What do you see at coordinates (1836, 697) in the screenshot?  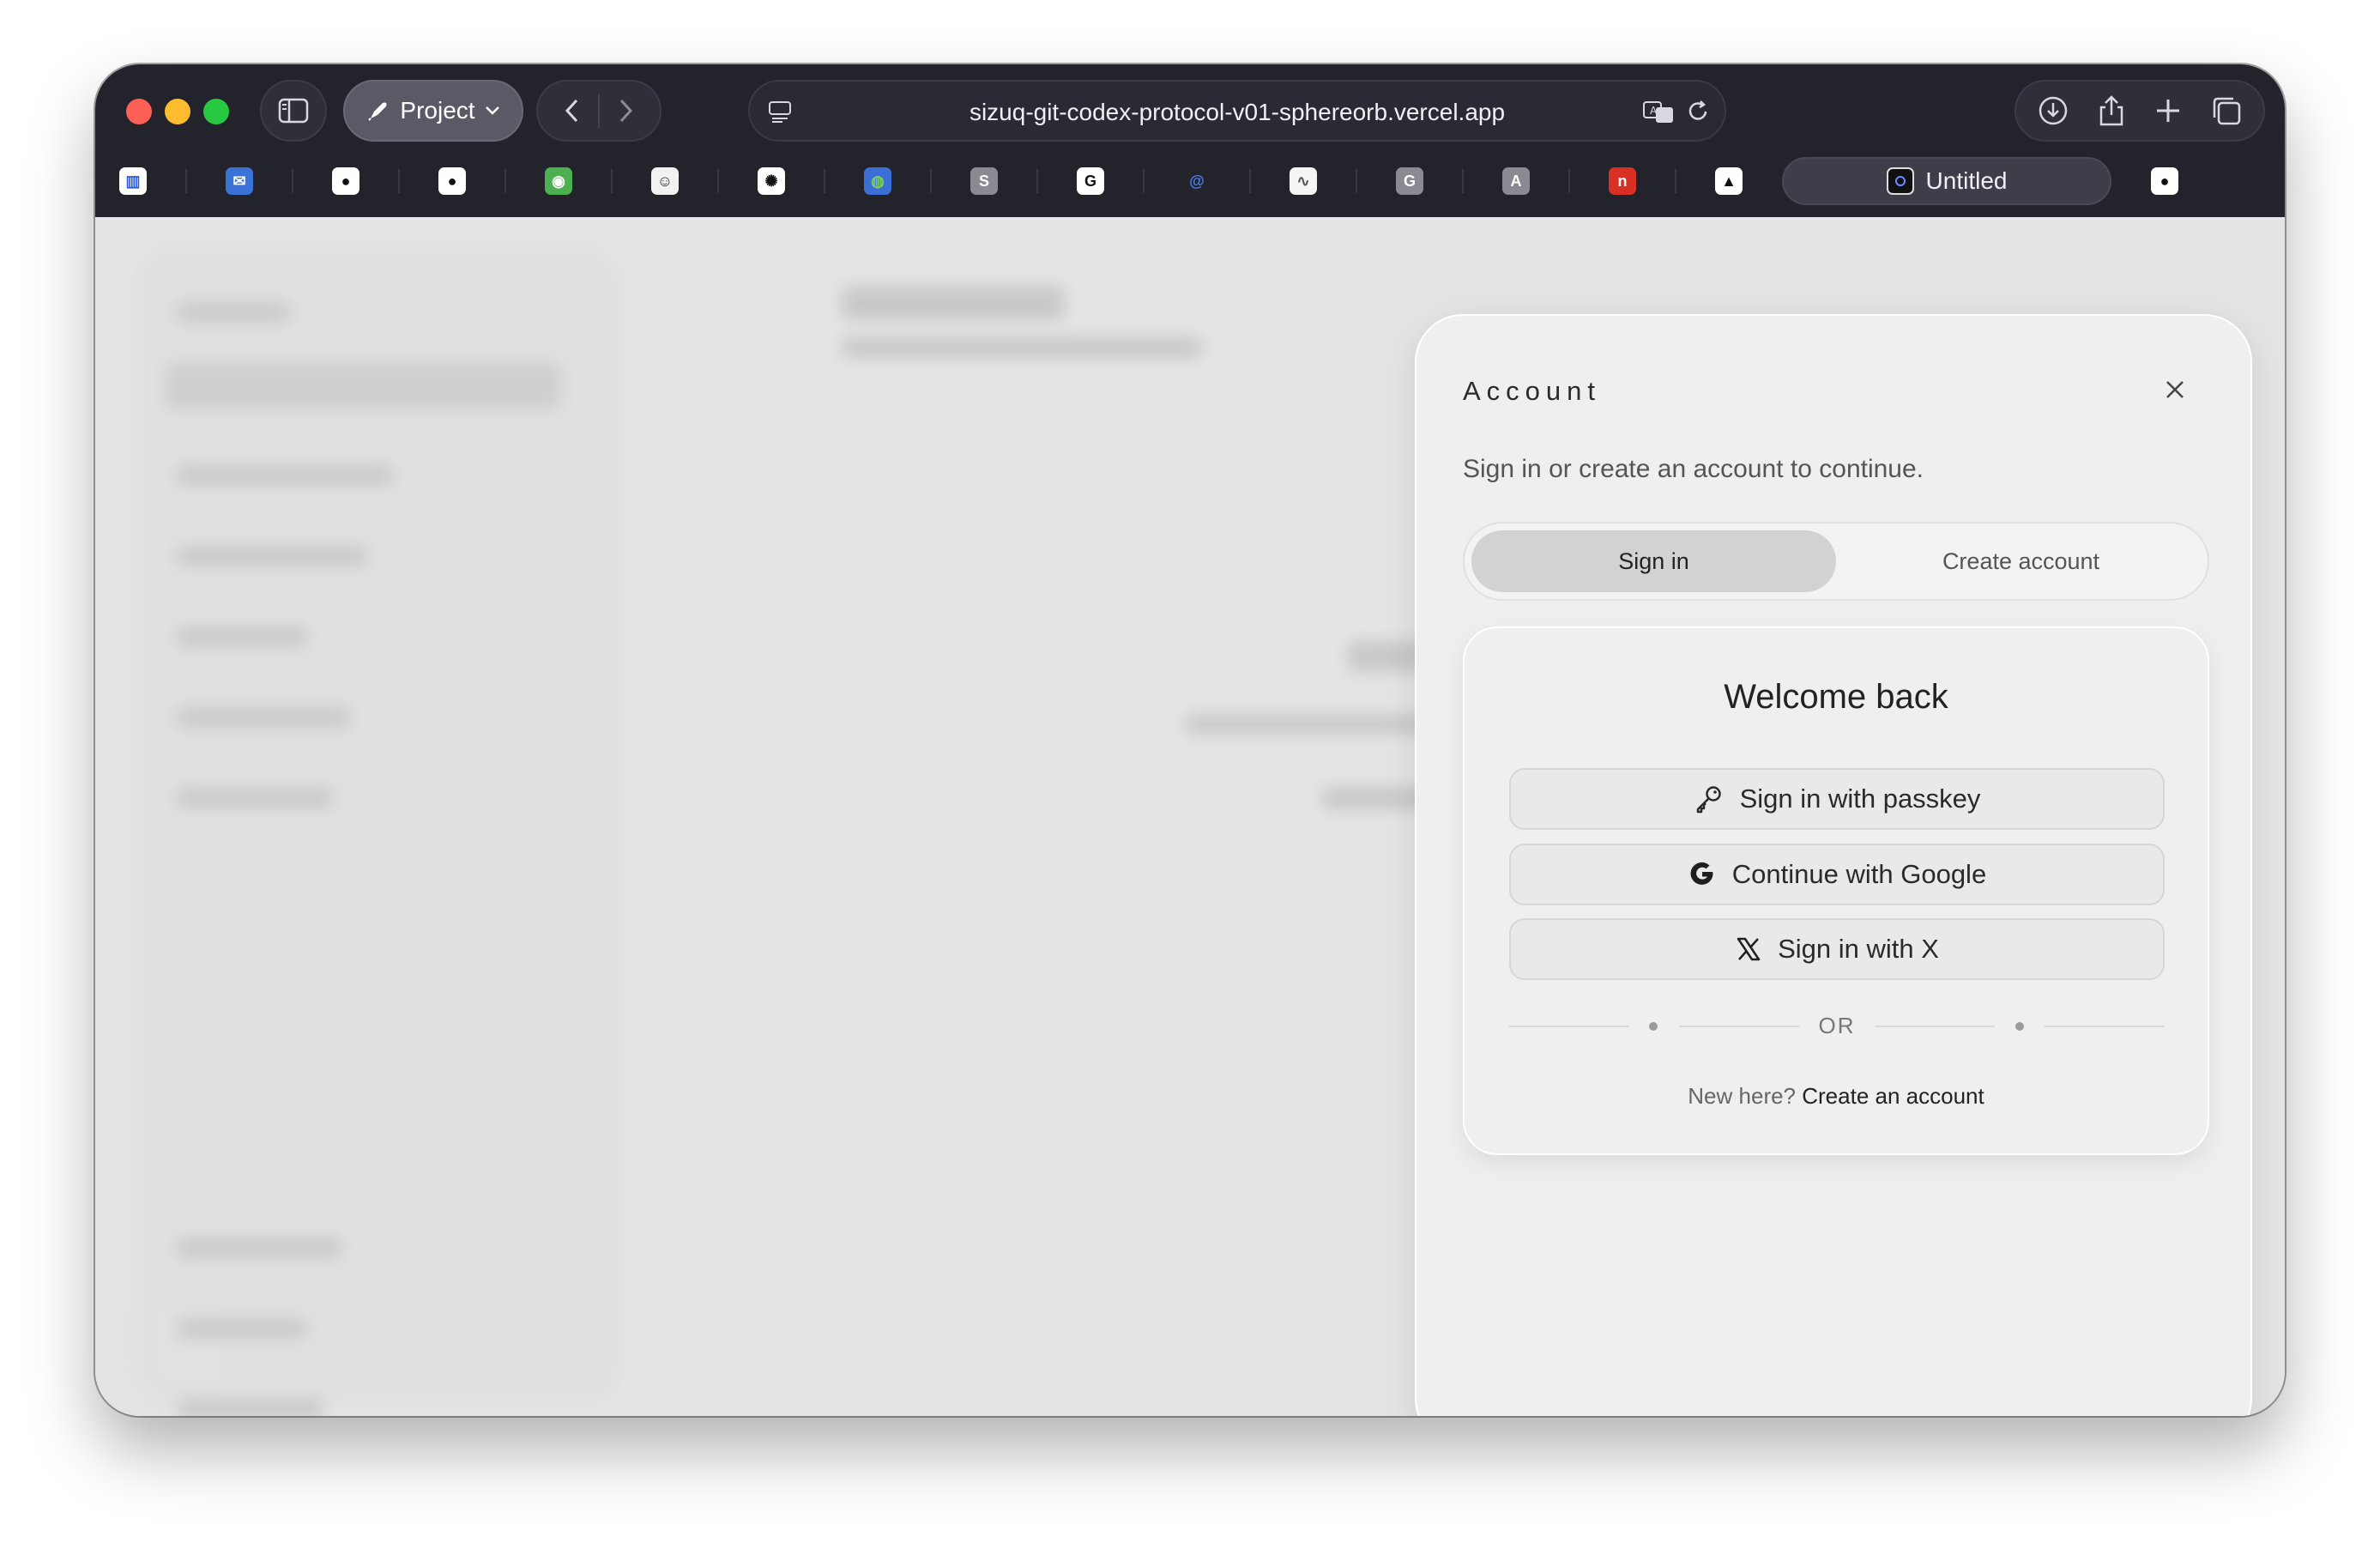 I see `welcome-heading: Welcome back` at bounding box center [1836, 697].